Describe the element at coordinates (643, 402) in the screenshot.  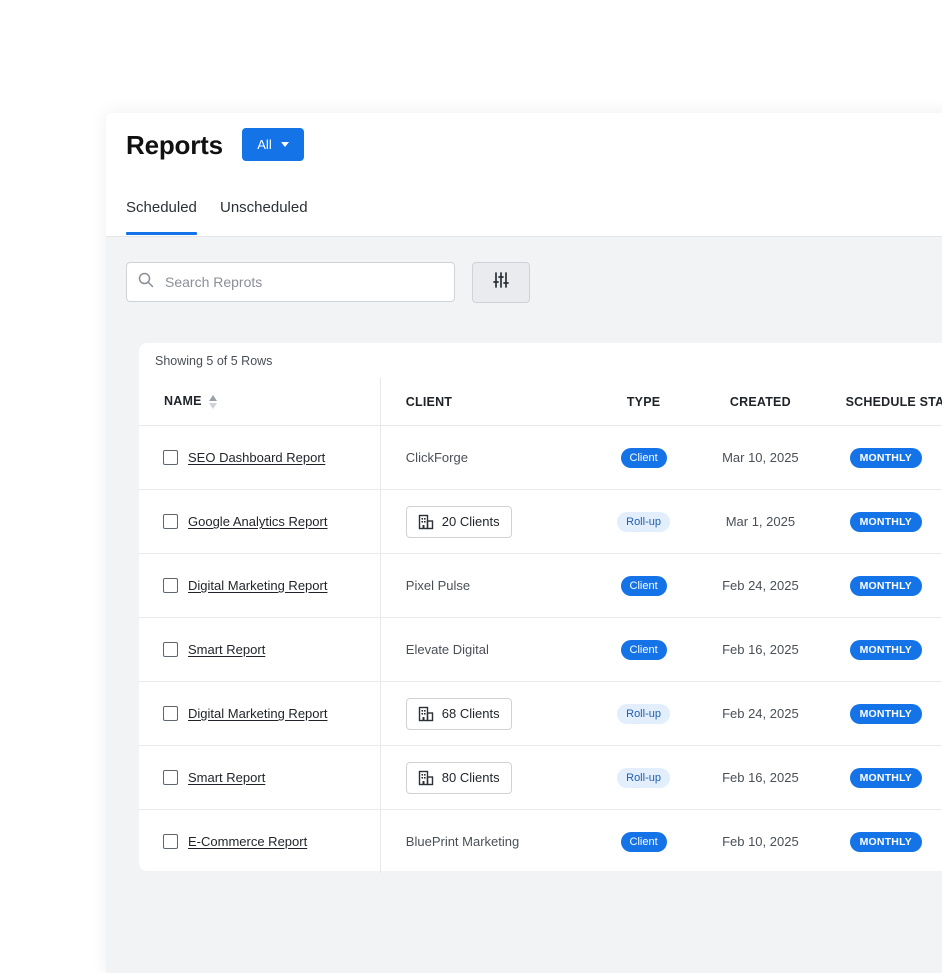
I see `column-header-type: TYPE` at that location.